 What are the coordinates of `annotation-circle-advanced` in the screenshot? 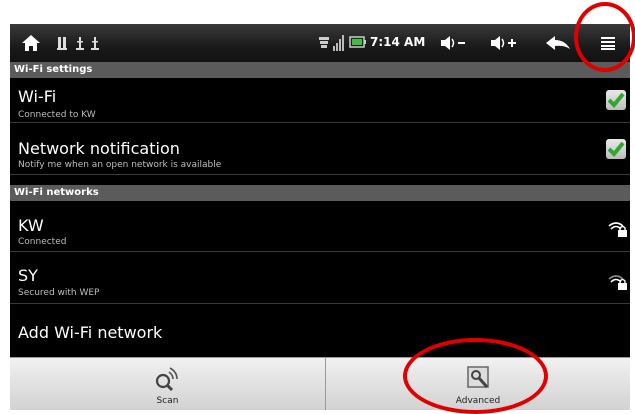 It's located at (475, 376).